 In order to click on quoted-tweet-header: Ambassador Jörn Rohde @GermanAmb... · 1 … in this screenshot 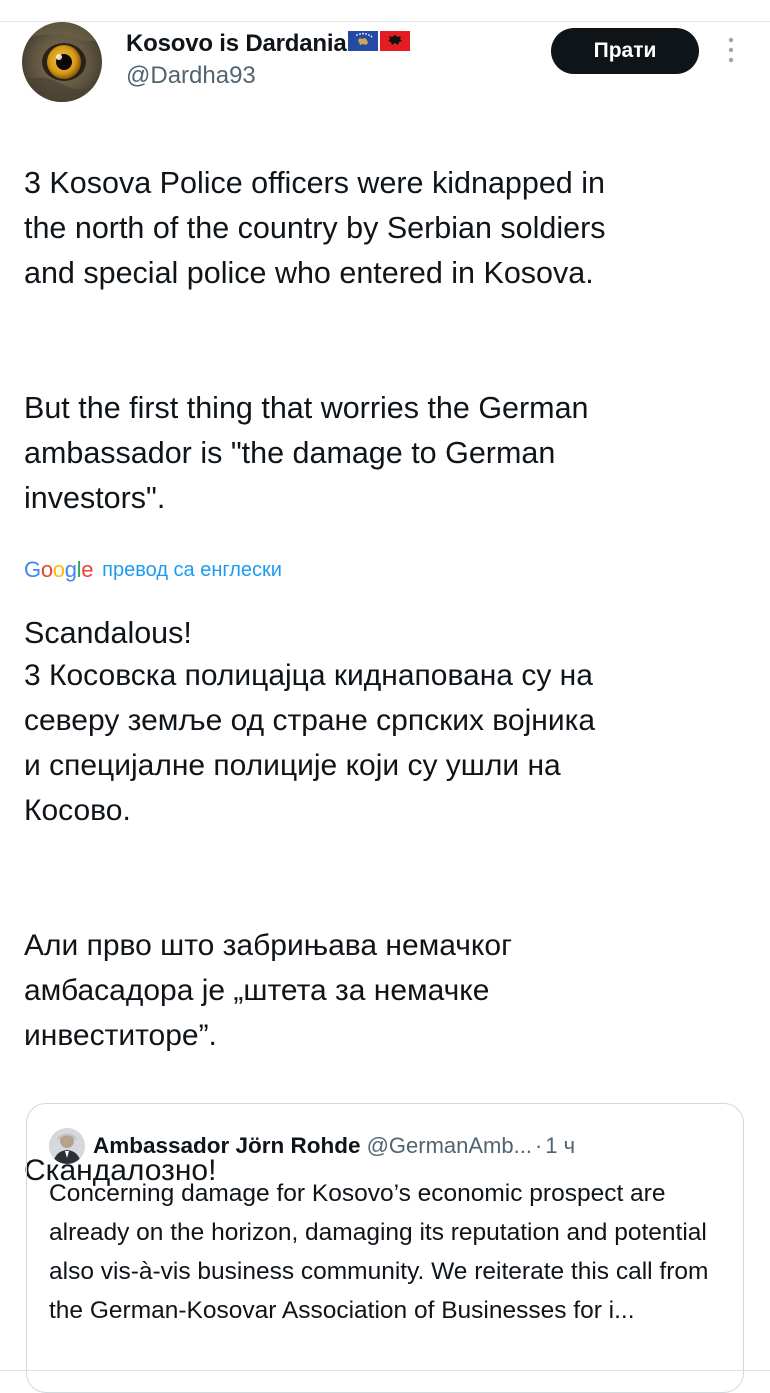, I will do `click(312, 1146)`.